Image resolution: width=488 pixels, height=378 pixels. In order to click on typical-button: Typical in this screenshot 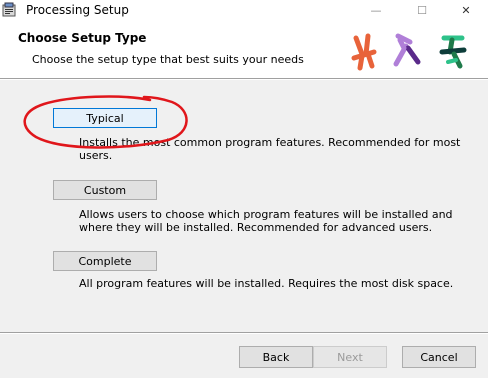, I will do `click(105, 118)`.